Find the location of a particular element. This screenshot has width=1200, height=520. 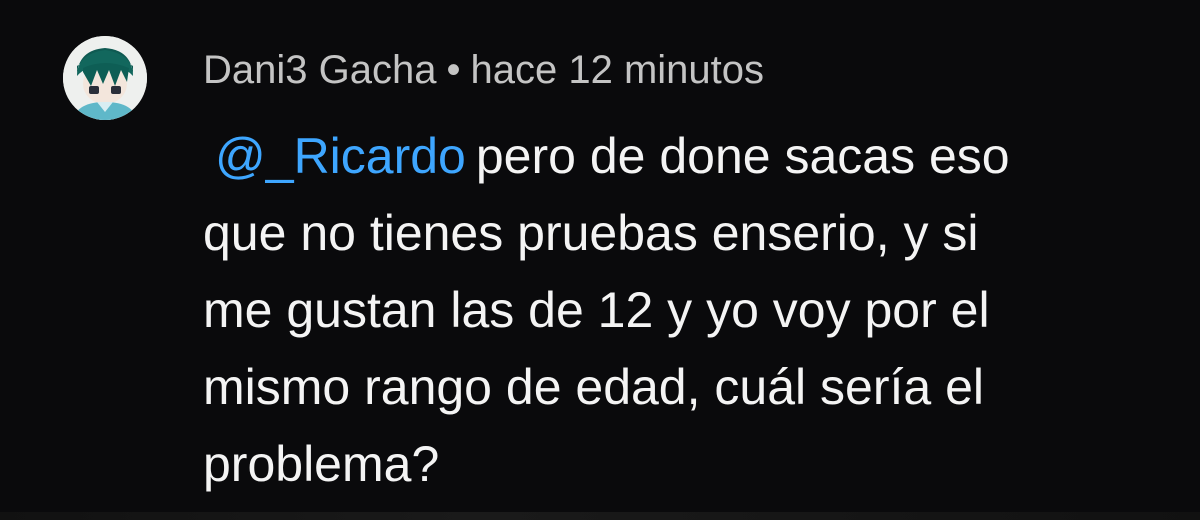

timestamp: hace 12 minutos is located at coordinates (617, 70).